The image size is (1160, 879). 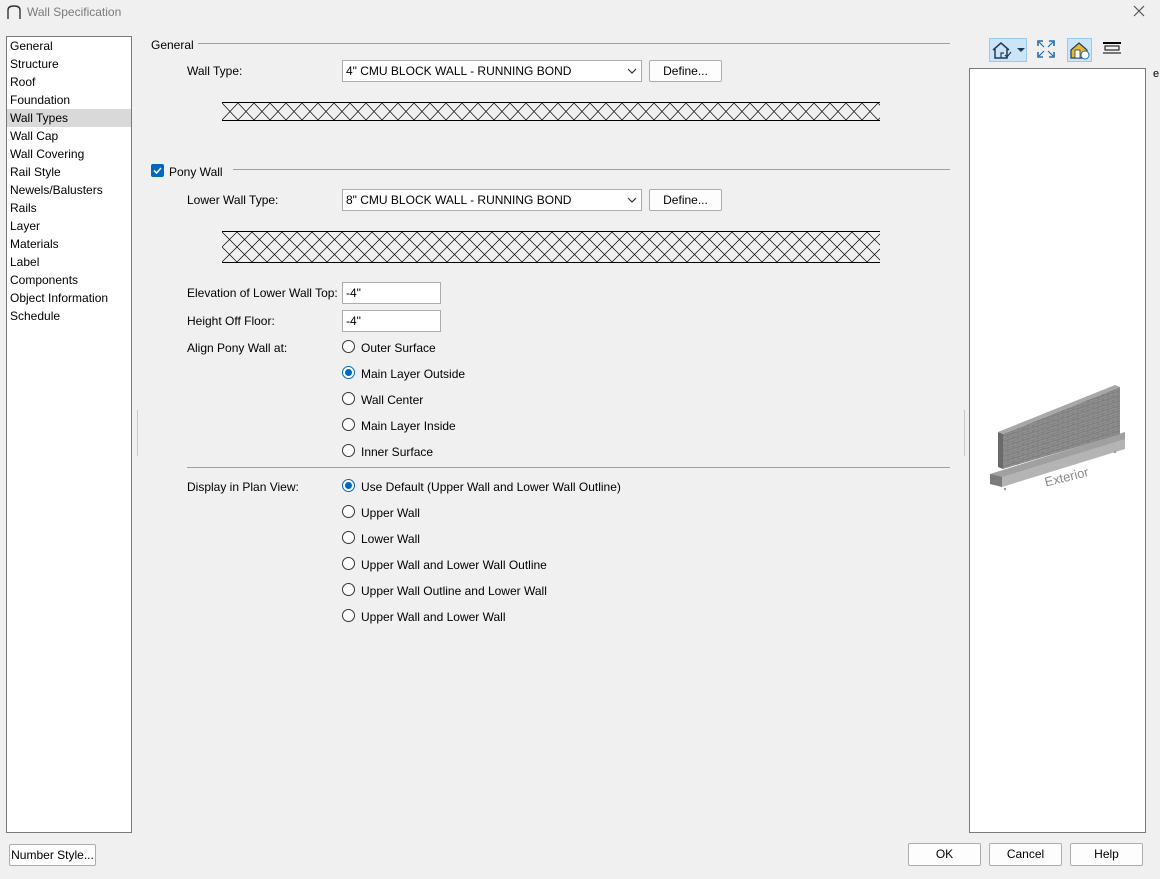 I want to click on wall-3d-preview: Exterior, so click(x=1057, y=450).